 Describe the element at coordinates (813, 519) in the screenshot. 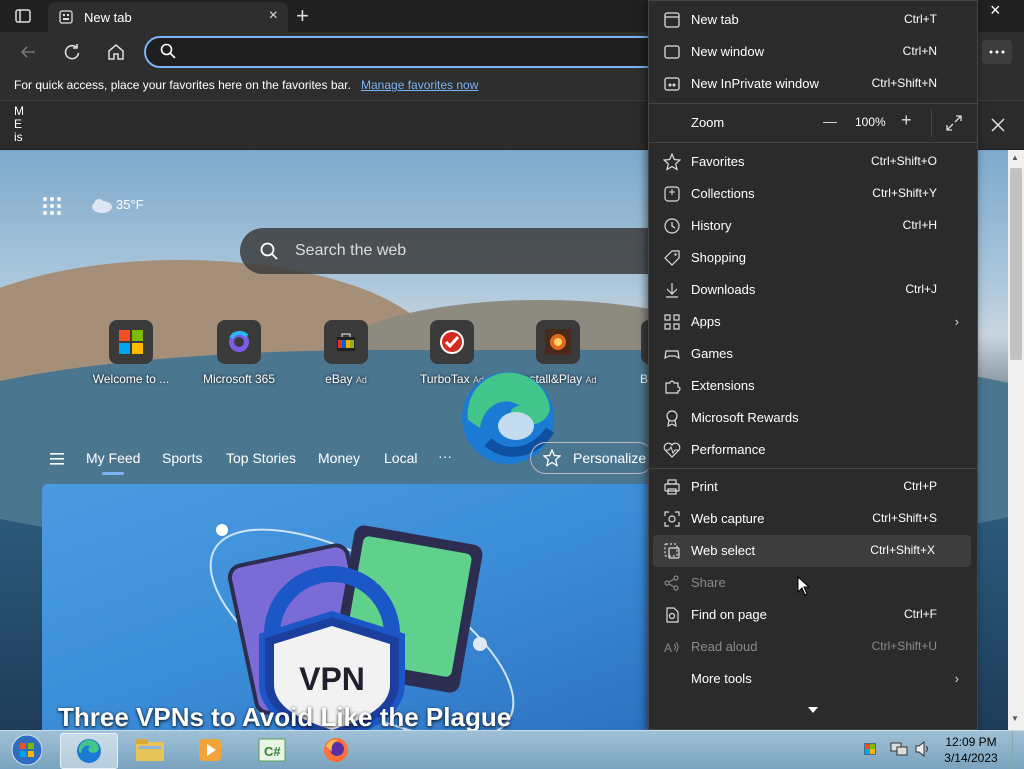

I see `menu-item-web-capture: Web capture Ctrl+Shift+S` at that location.